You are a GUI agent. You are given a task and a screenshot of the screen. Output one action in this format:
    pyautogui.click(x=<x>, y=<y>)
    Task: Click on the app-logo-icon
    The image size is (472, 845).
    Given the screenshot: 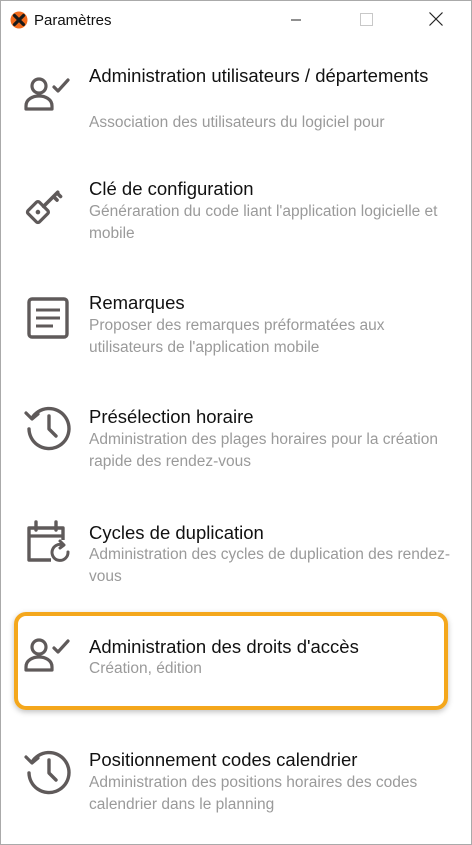 What is the action you would take?
    pyautogui.click(x=19, y=20)
    